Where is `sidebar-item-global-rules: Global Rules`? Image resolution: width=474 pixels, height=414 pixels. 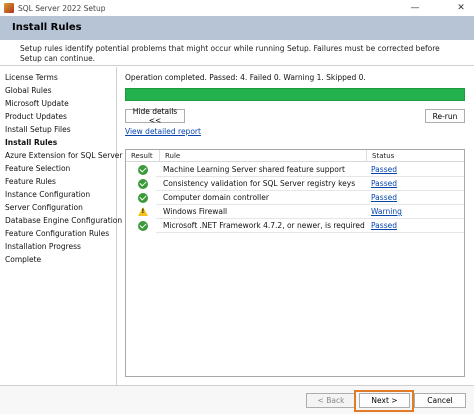
sidebar-item-global-rules: Global Rules is located at coordinates (28, 90).